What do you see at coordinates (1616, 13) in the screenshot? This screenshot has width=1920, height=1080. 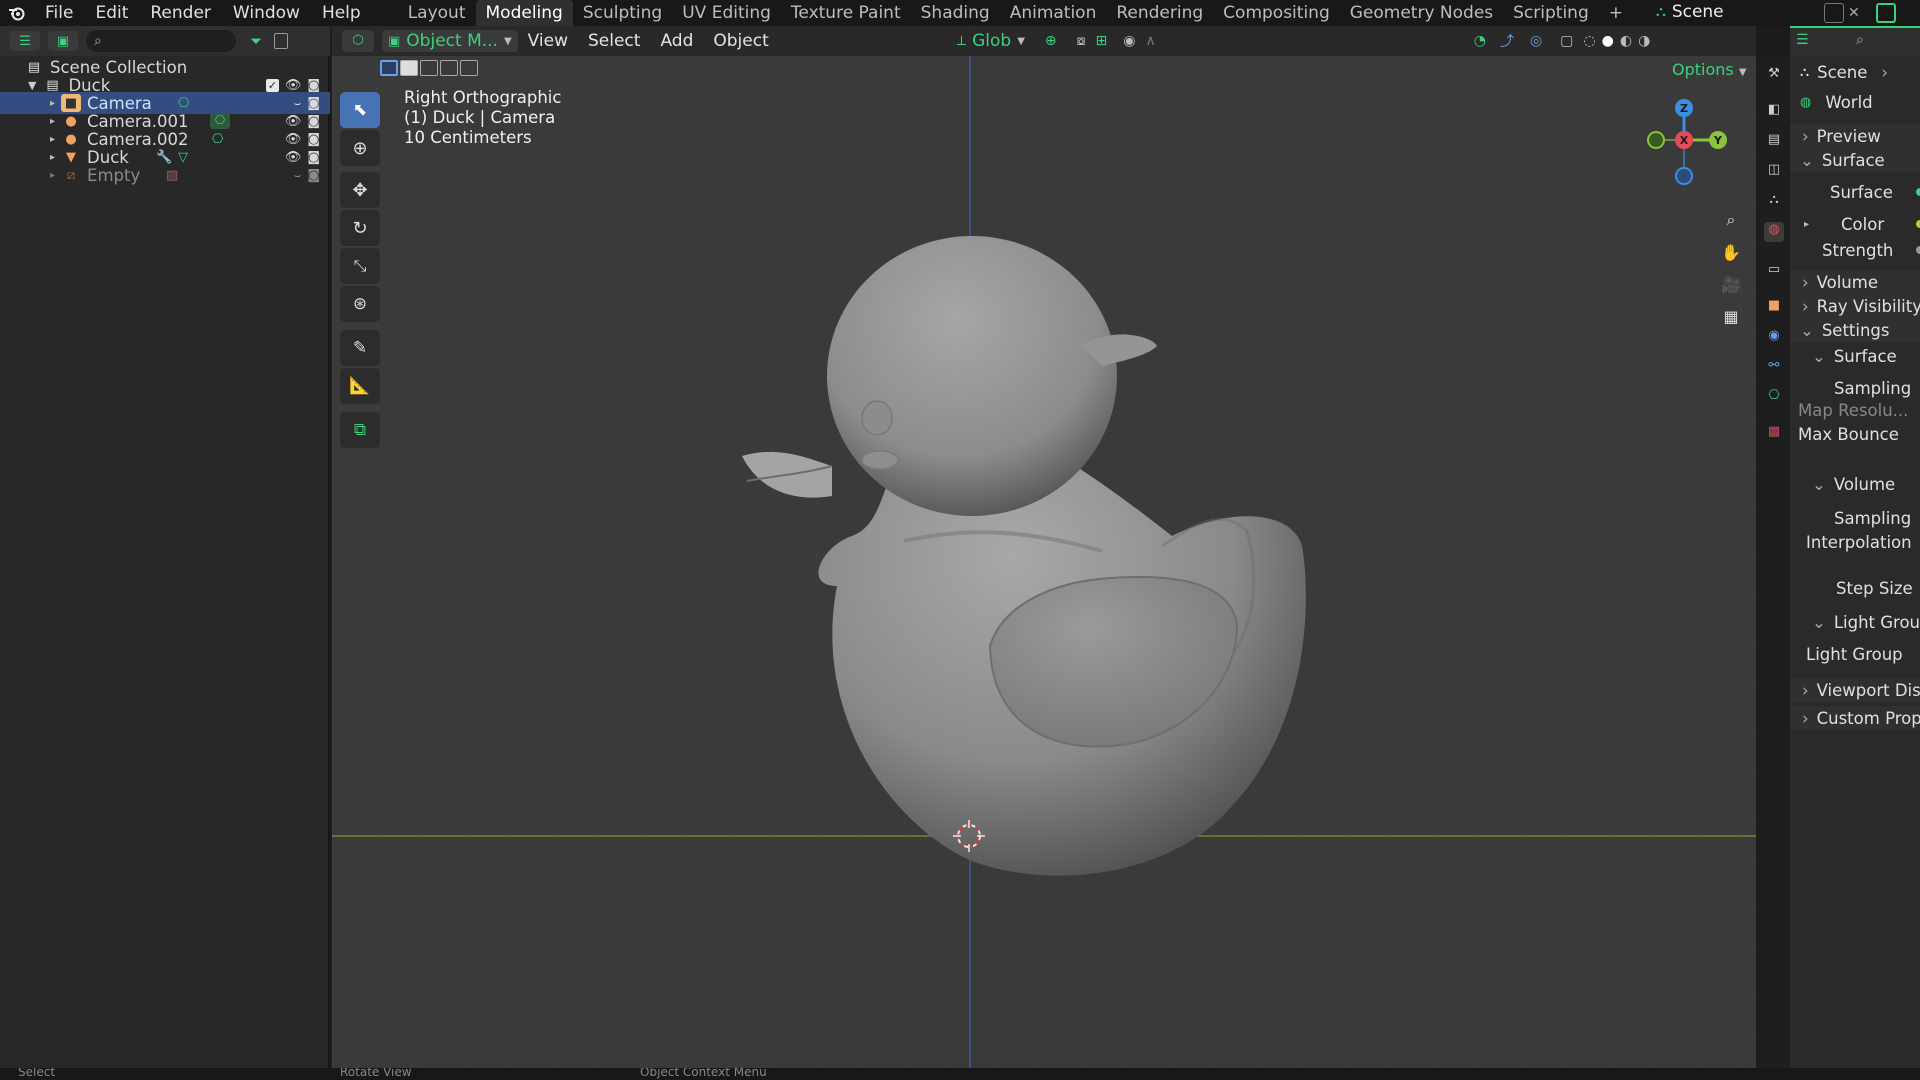 I see `add-workspace-button: +` at bounding box center [1616, 13].